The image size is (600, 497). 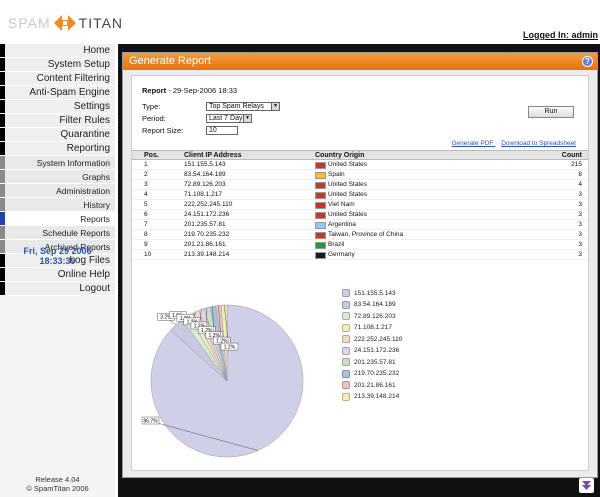 What do you see at coordinates (320, 255) in the screenshot?
I see `flag-de-icon` at bounding box center [320, 255].